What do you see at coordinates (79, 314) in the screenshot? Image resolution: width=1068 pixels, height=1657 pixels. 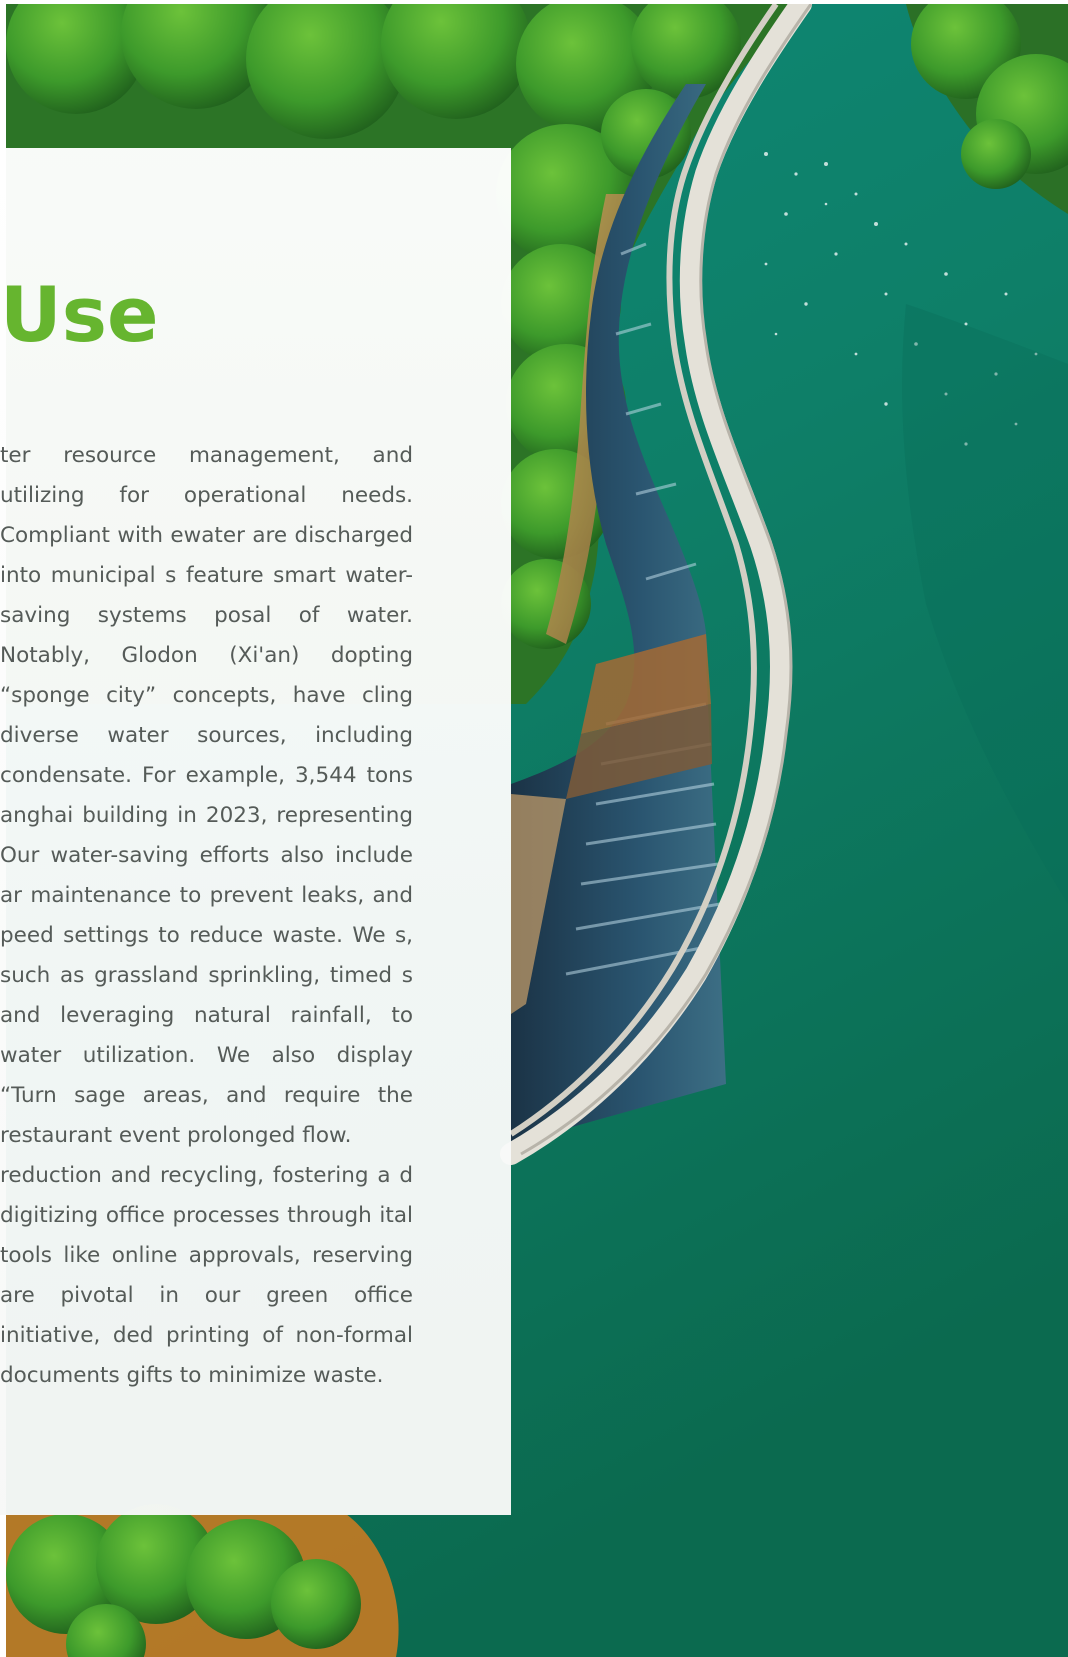 I see `section-title: Use` at bounding box center [79, 314].